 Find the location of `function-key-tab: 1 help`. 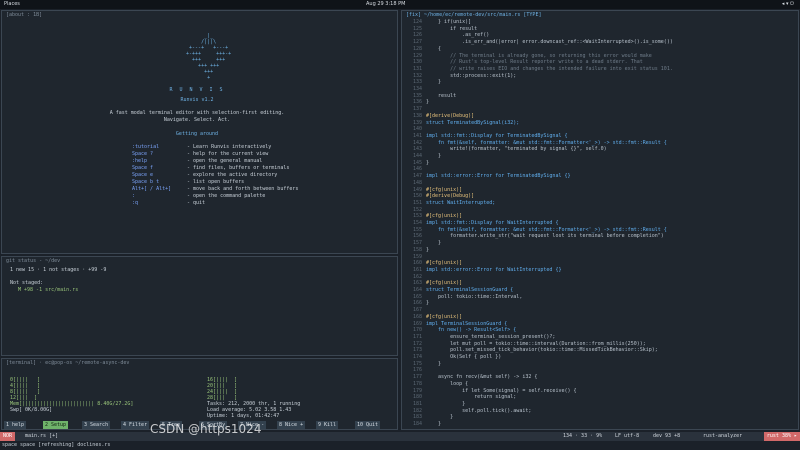

function-key-tab: 1 help is located at coordinates (15, 425).